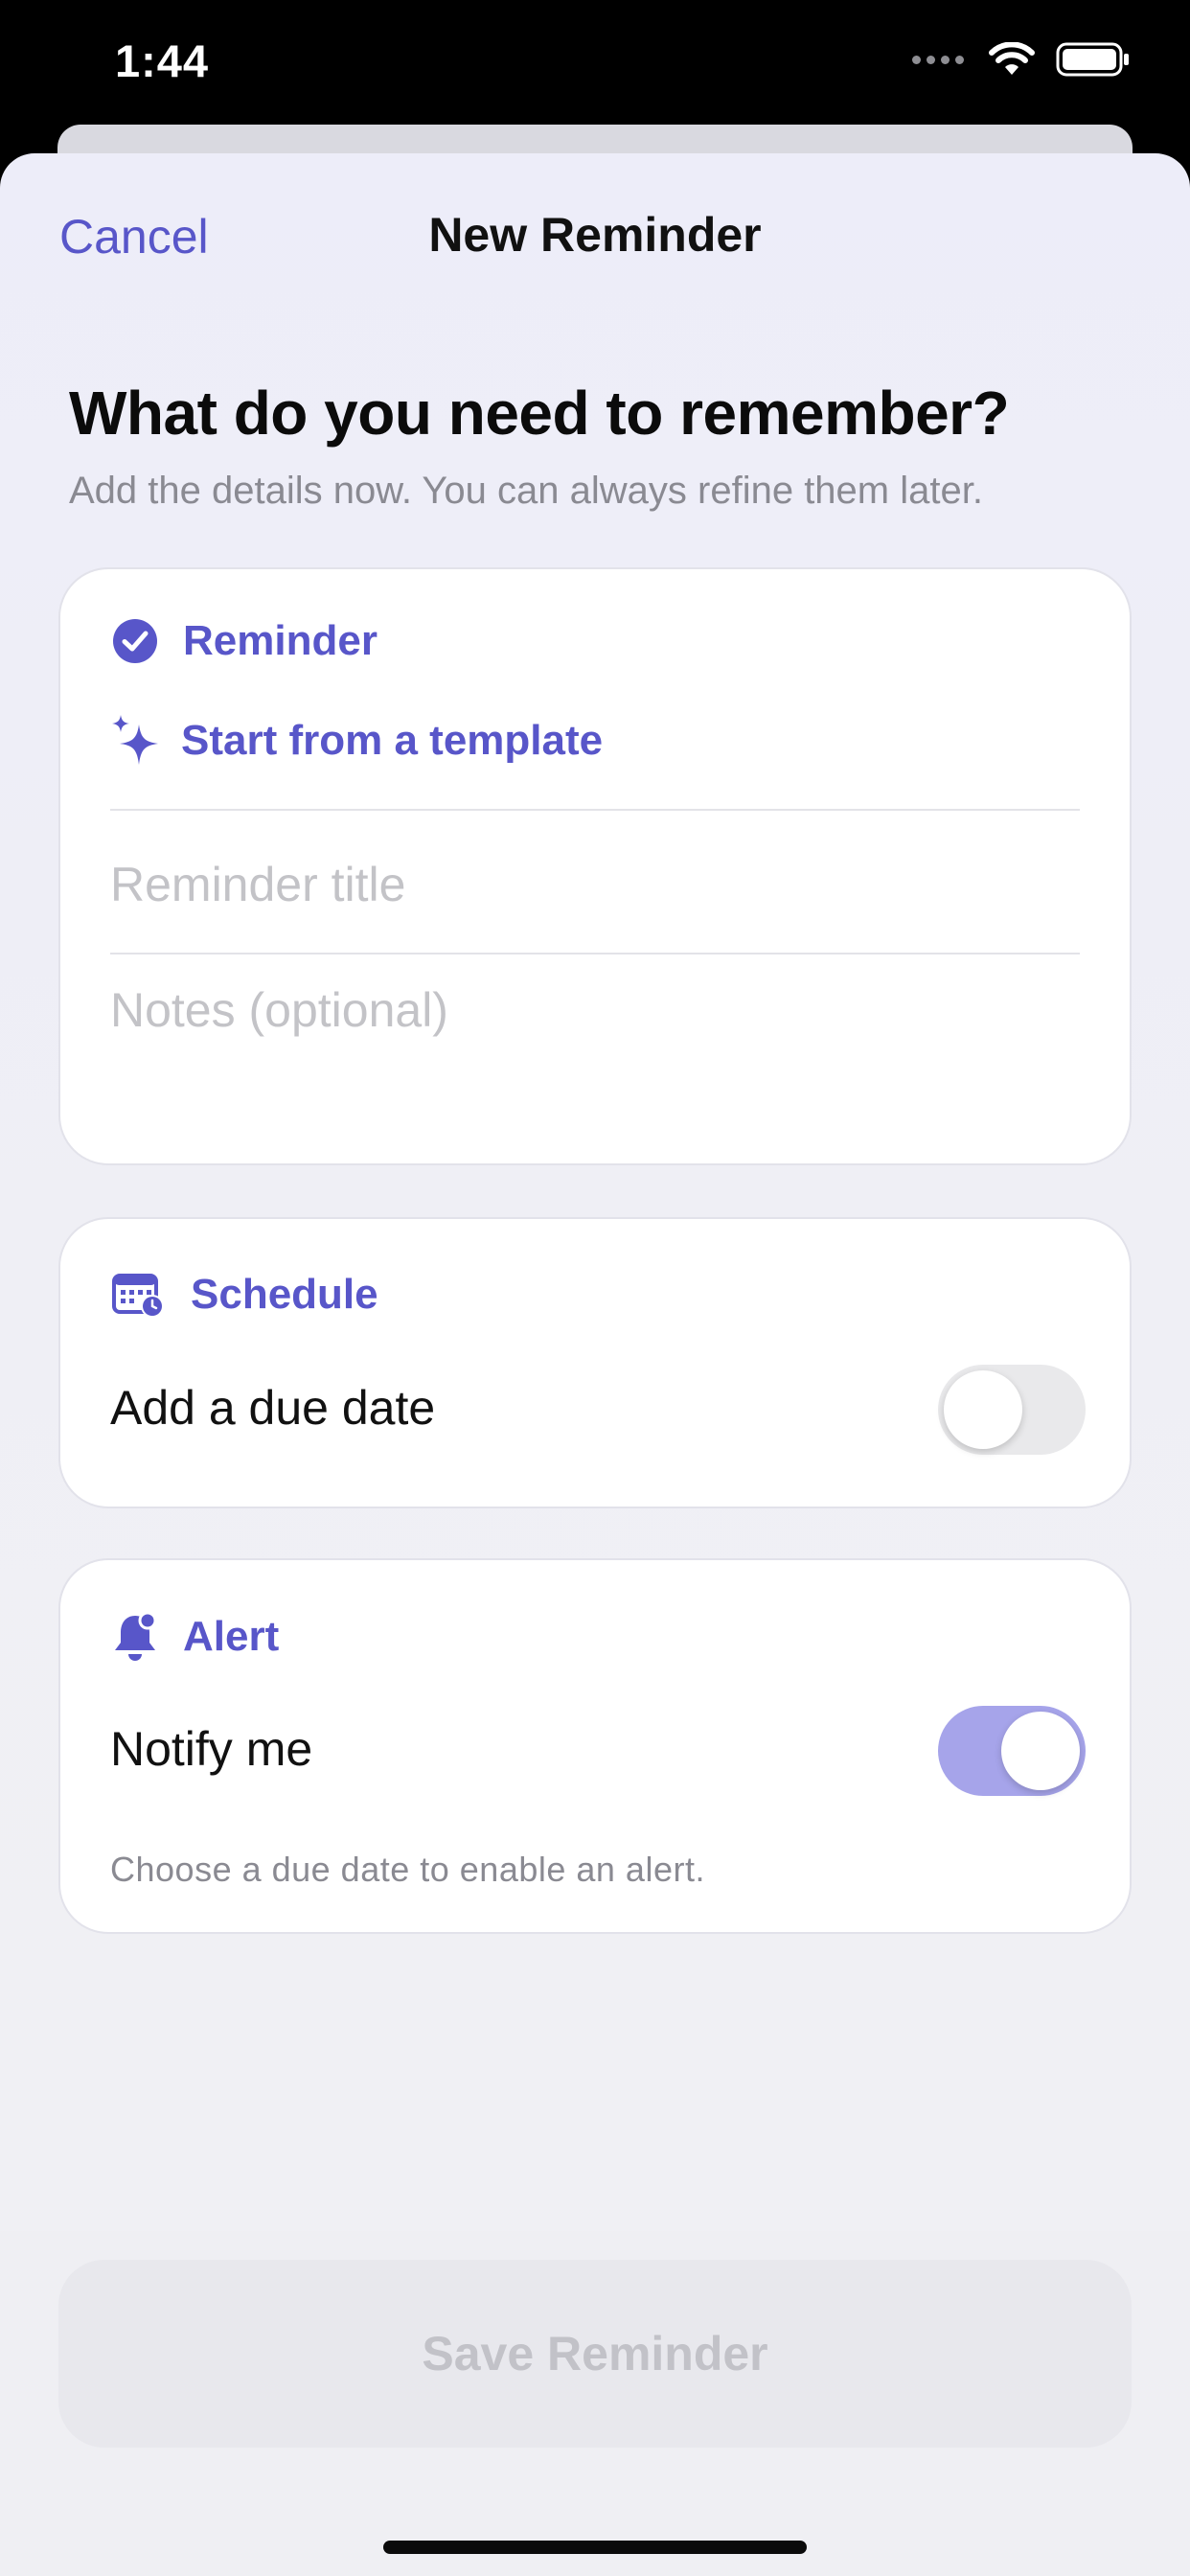  Describe the element at coordinates (285, 1295) in the screenshot. I see `schedule-section-label: Schedule` at that location.